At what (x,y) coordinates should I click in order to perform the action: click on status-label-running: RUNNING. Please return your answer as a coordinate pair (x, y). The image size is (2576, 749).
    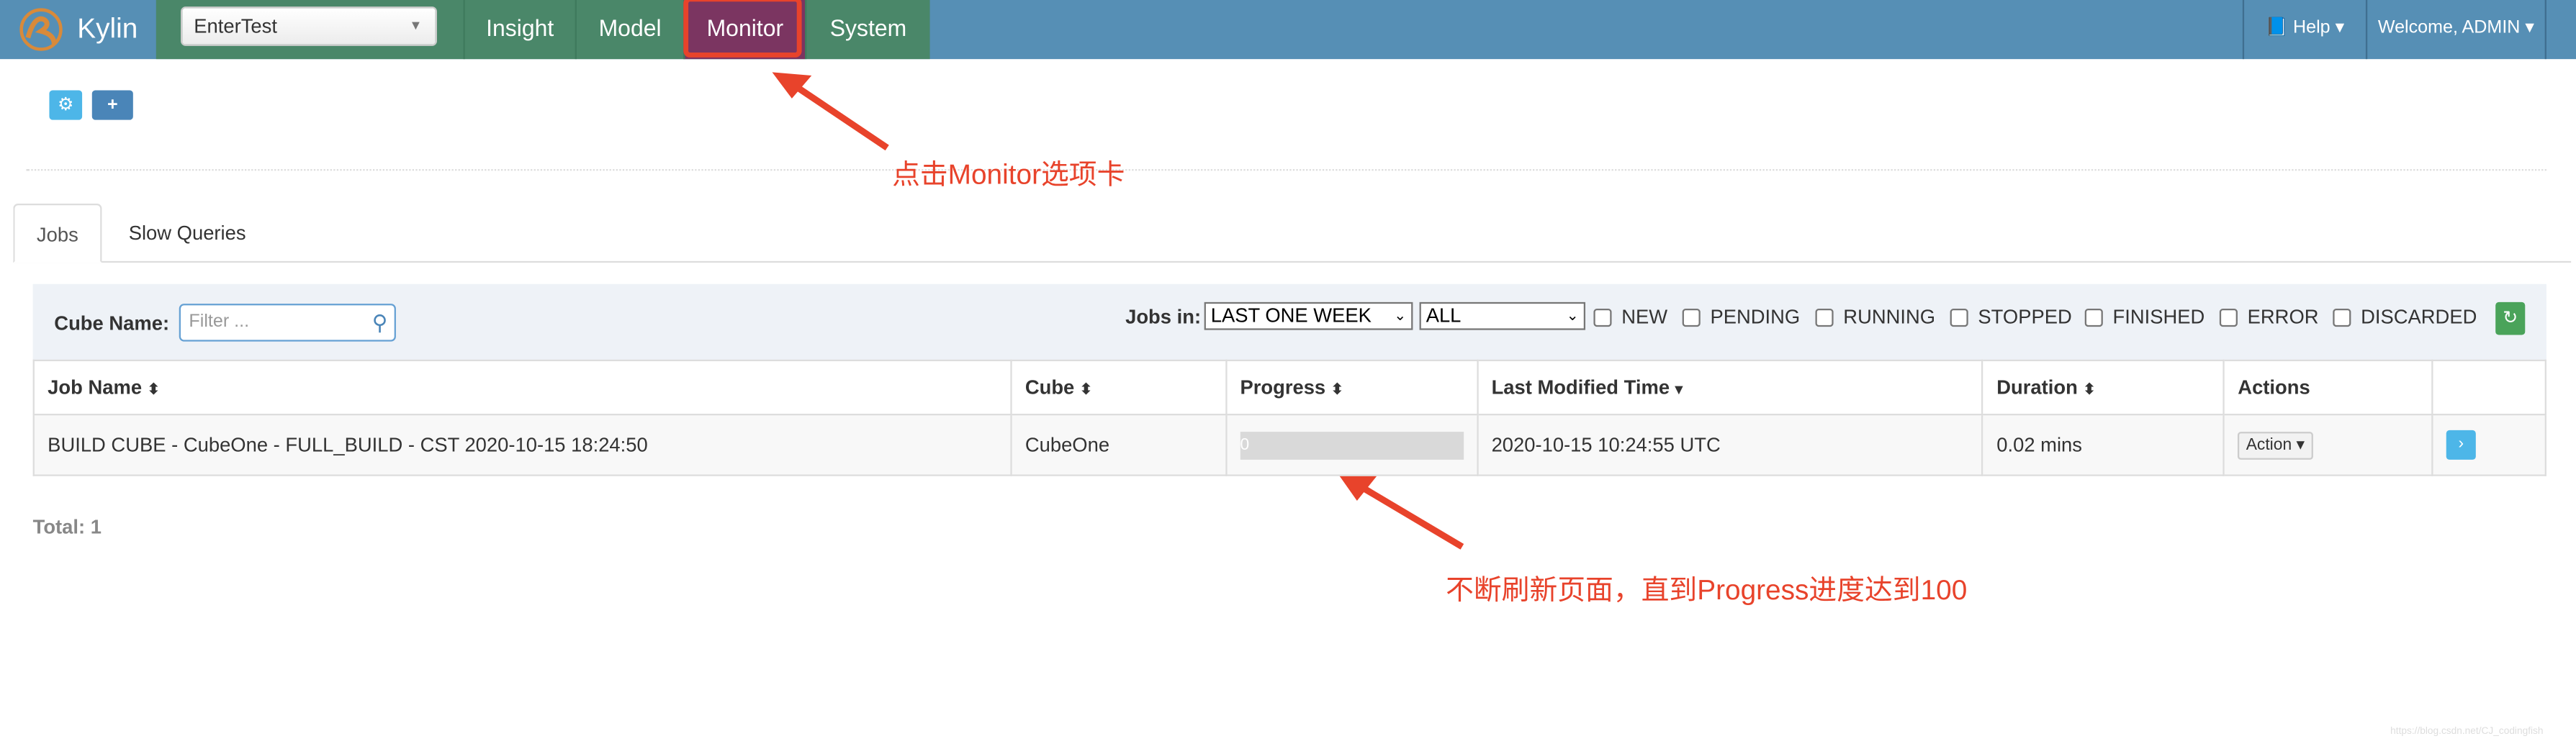
    Looking at the image, I should click on (1889, 317).